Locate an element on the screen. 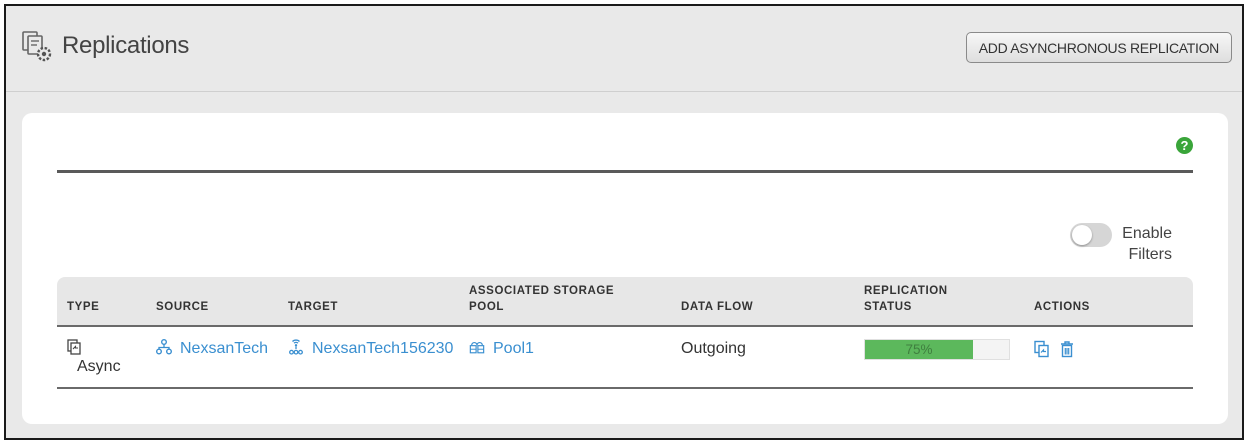  replications-settings-icon is located at coordinates (37, 46).